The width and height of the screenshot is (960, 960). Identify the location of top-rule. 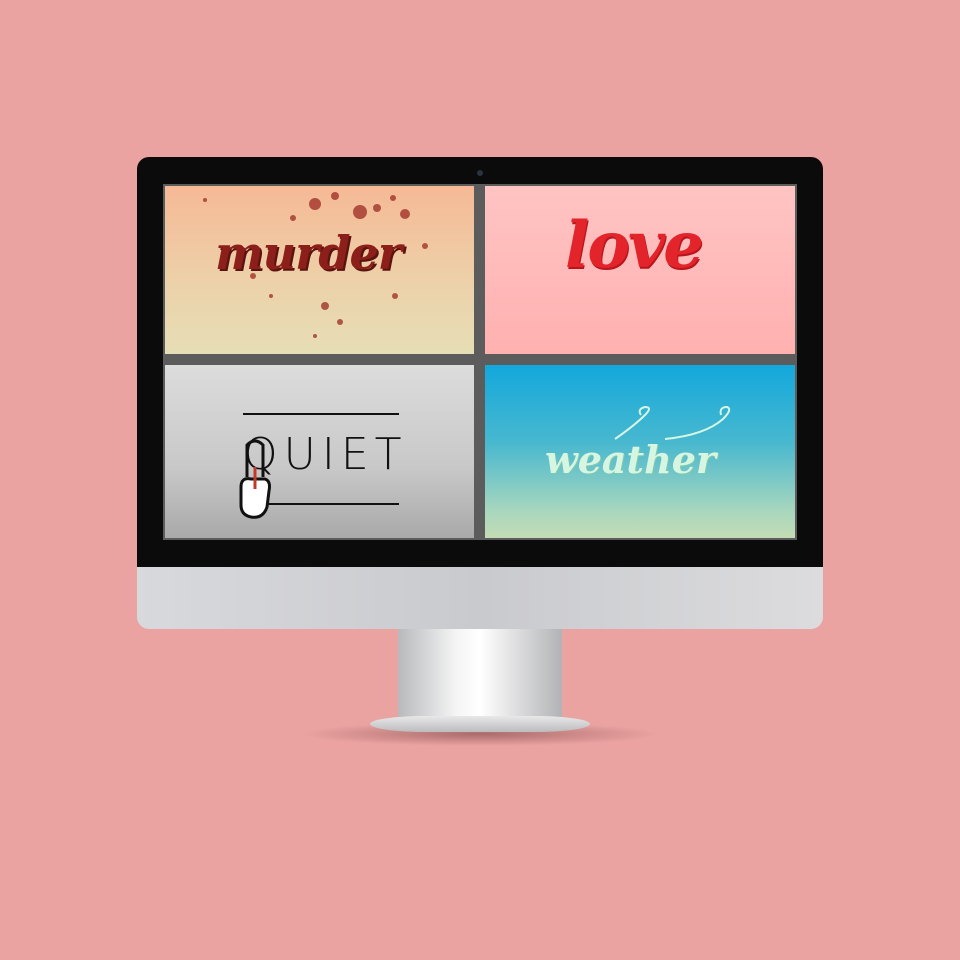
(321, 414).